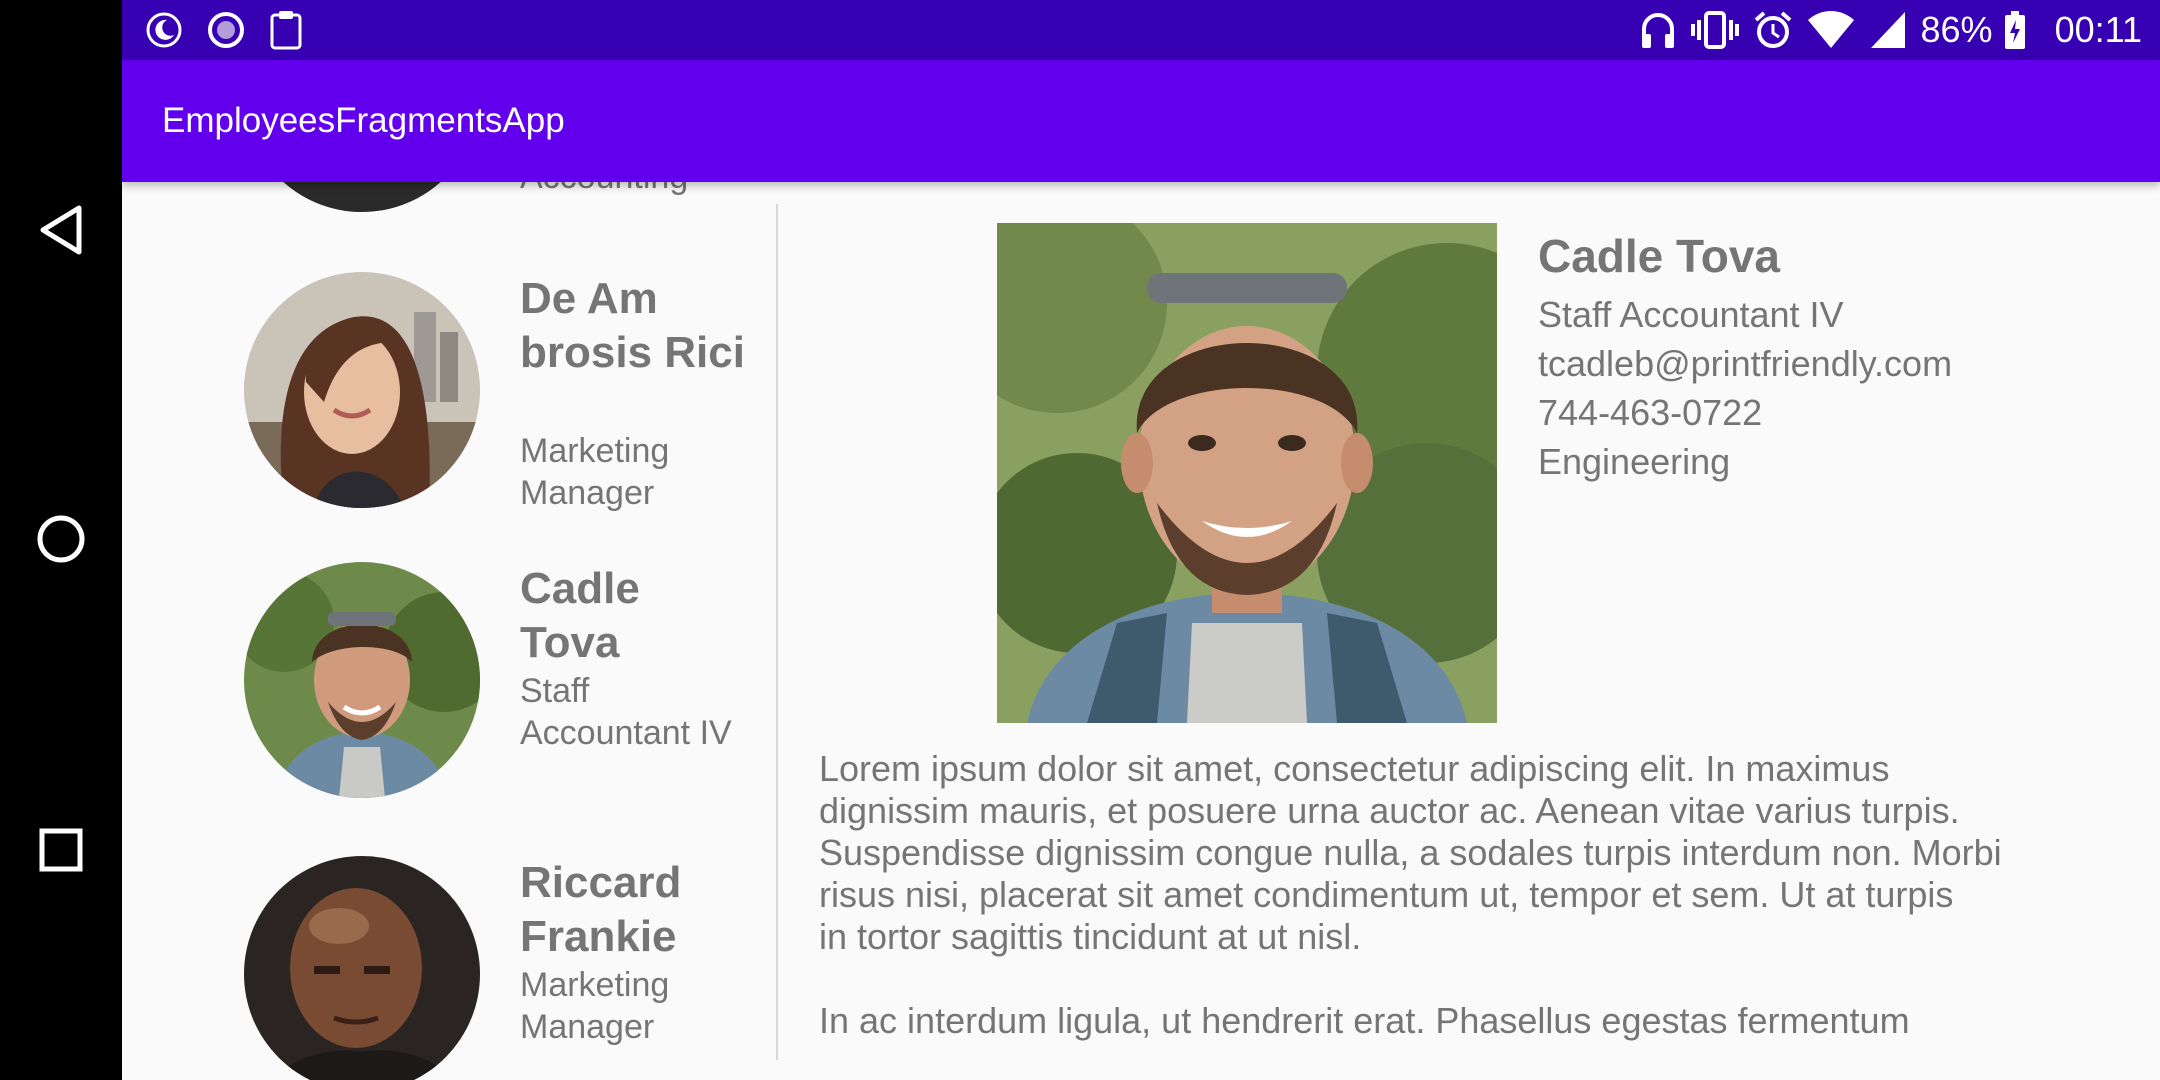 Image resolution: width=2160 pixels, height=1080 pixels. Describe the element at coordinates (164, 30) in the screenshot. I see `night-mode-icon` at that location.